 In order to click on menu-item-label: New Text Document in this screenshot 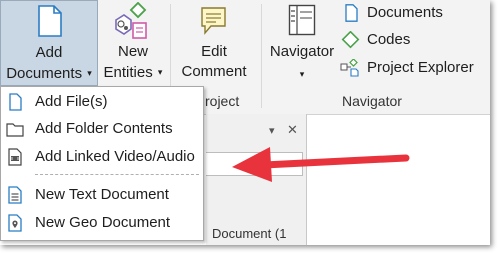, I will do `click(102, 194)`.